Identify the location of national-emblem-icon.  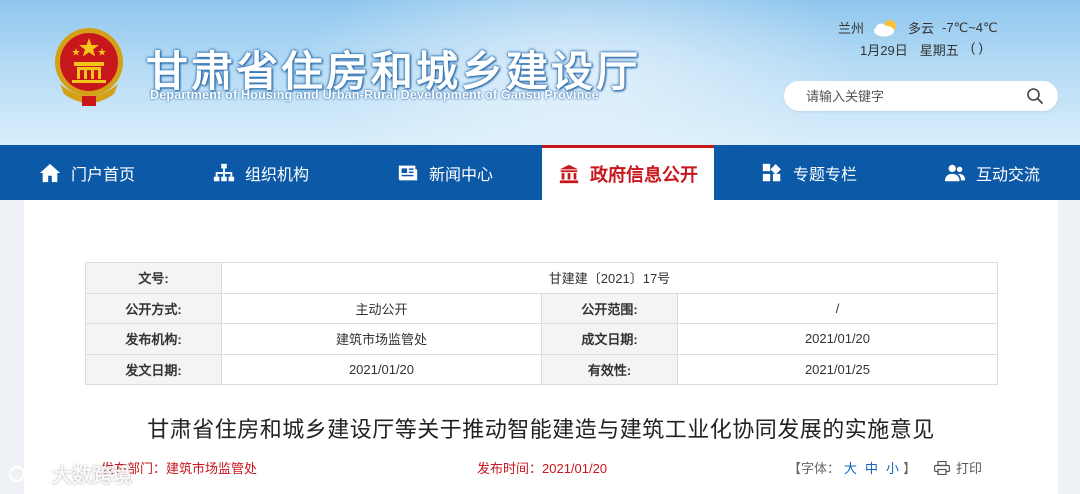
(89, 67).